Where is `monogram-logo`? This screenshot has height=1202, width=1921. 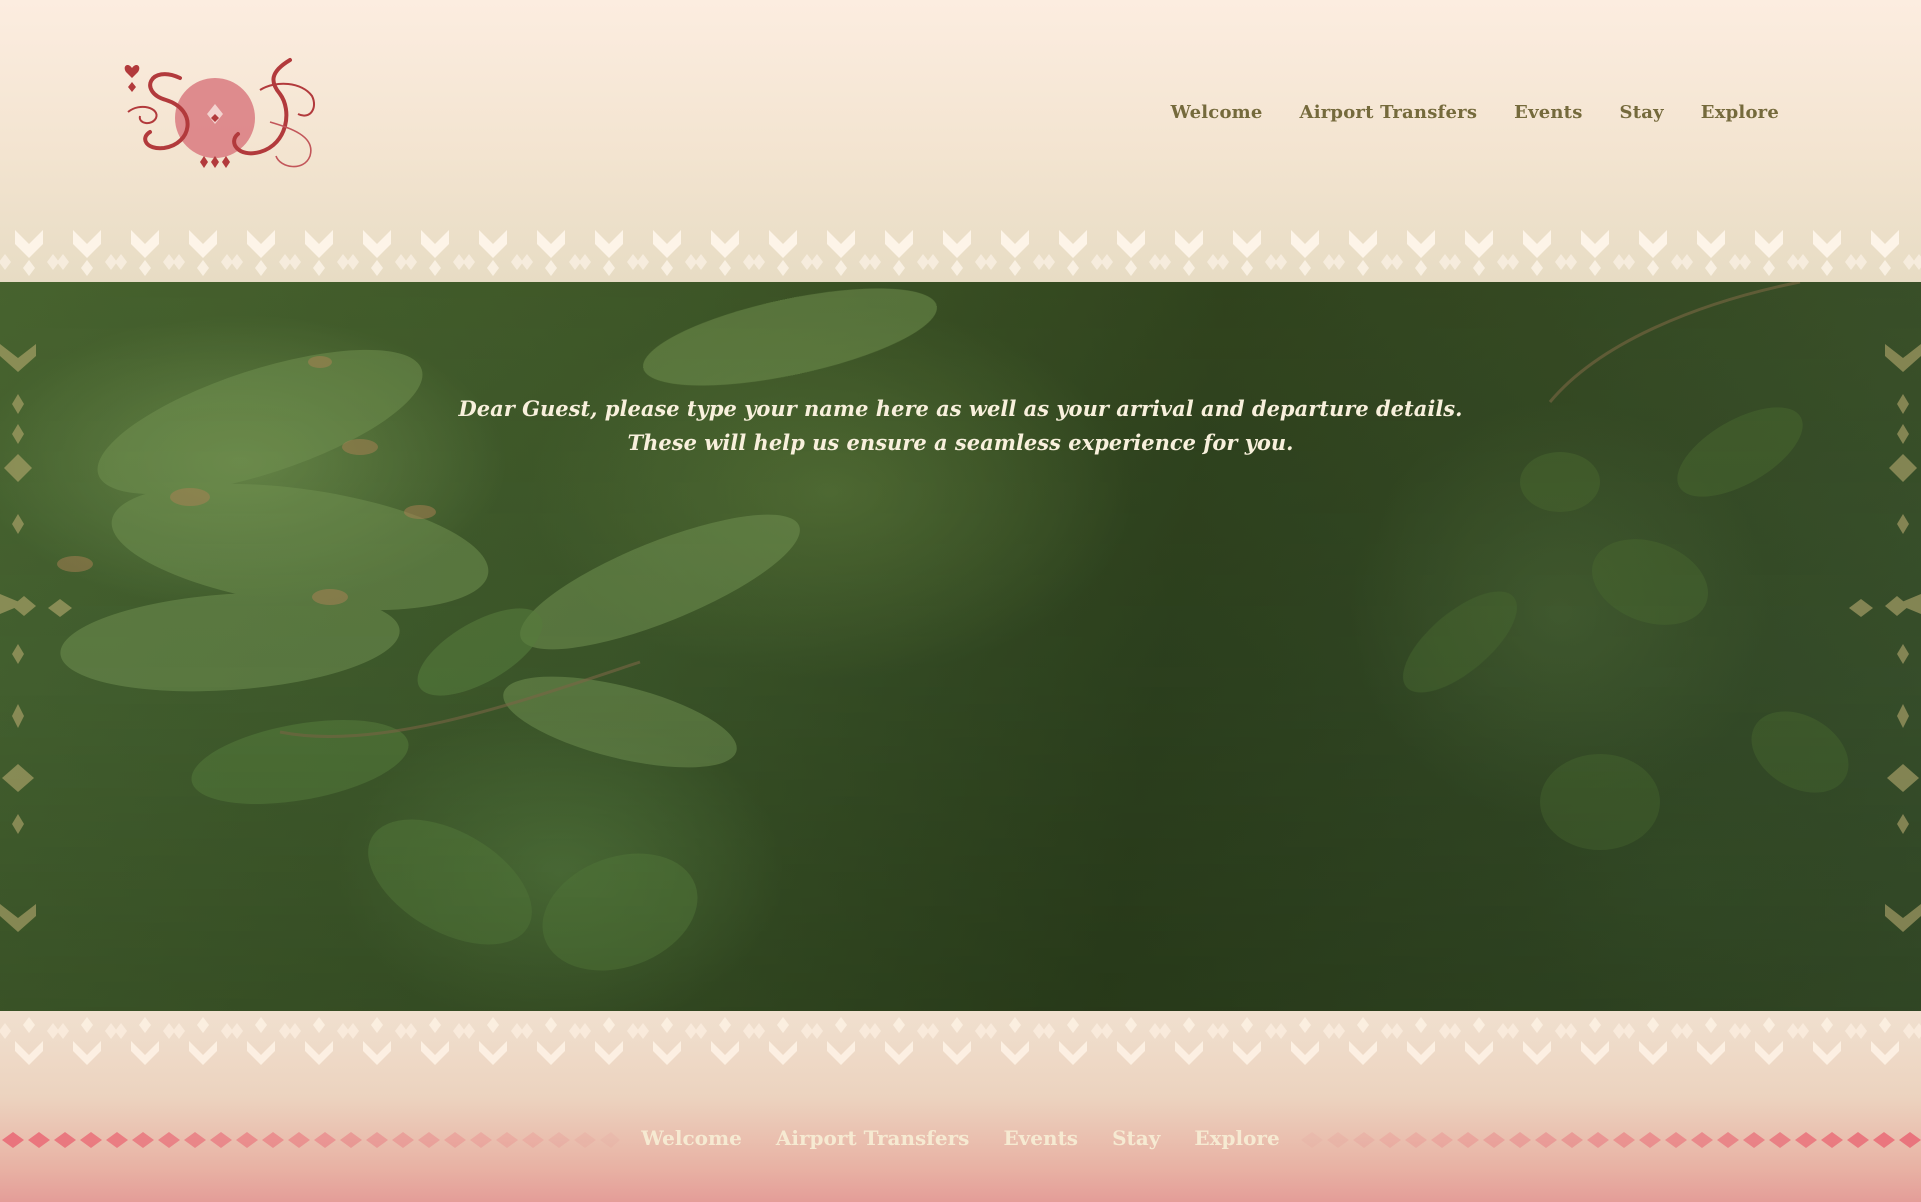 monogram-logo is located at coordinates (220, 114).